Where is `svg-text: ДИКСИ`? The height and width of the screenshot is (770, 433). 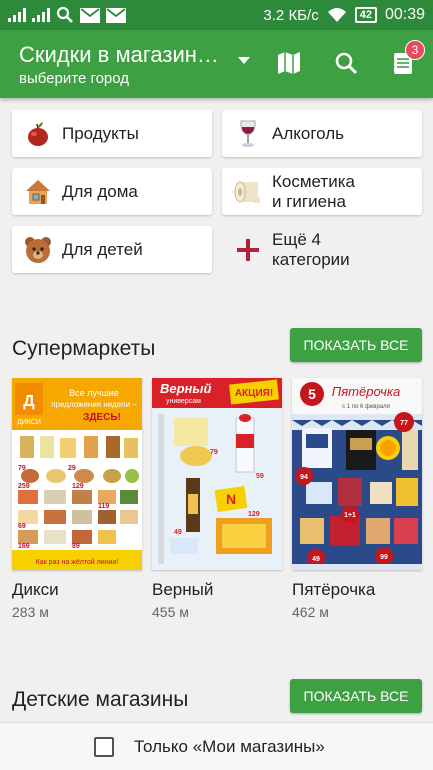 svg-text: ДИКСИ is located at coordinates (29, 422).